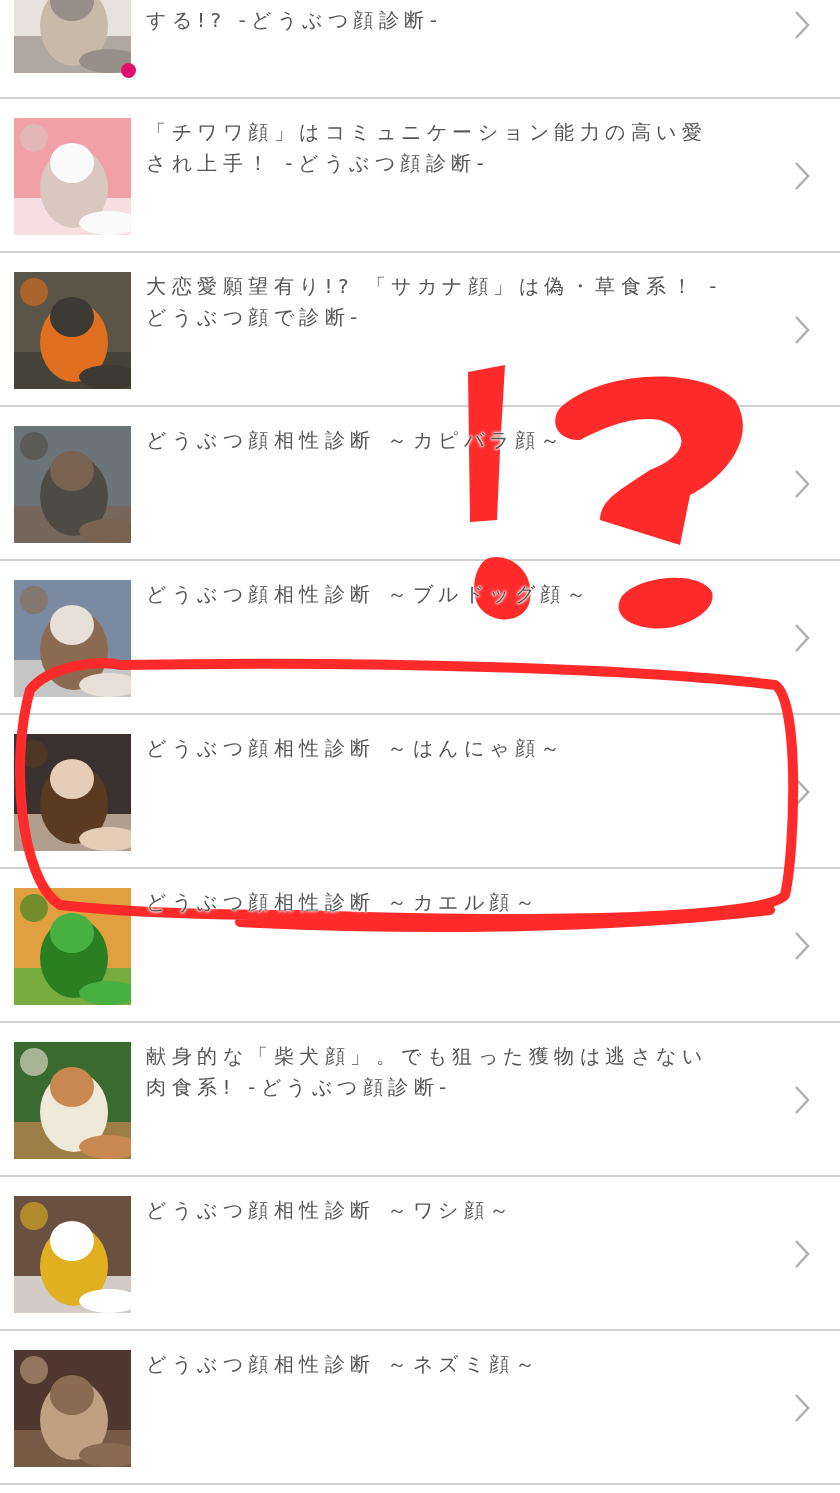  What do you see at coordinates (436, 748) in the screenshot?
I see `article-title: どうぶつ顔相性診断 ～はんにゃ顔～` at bounding box center [436, 748].